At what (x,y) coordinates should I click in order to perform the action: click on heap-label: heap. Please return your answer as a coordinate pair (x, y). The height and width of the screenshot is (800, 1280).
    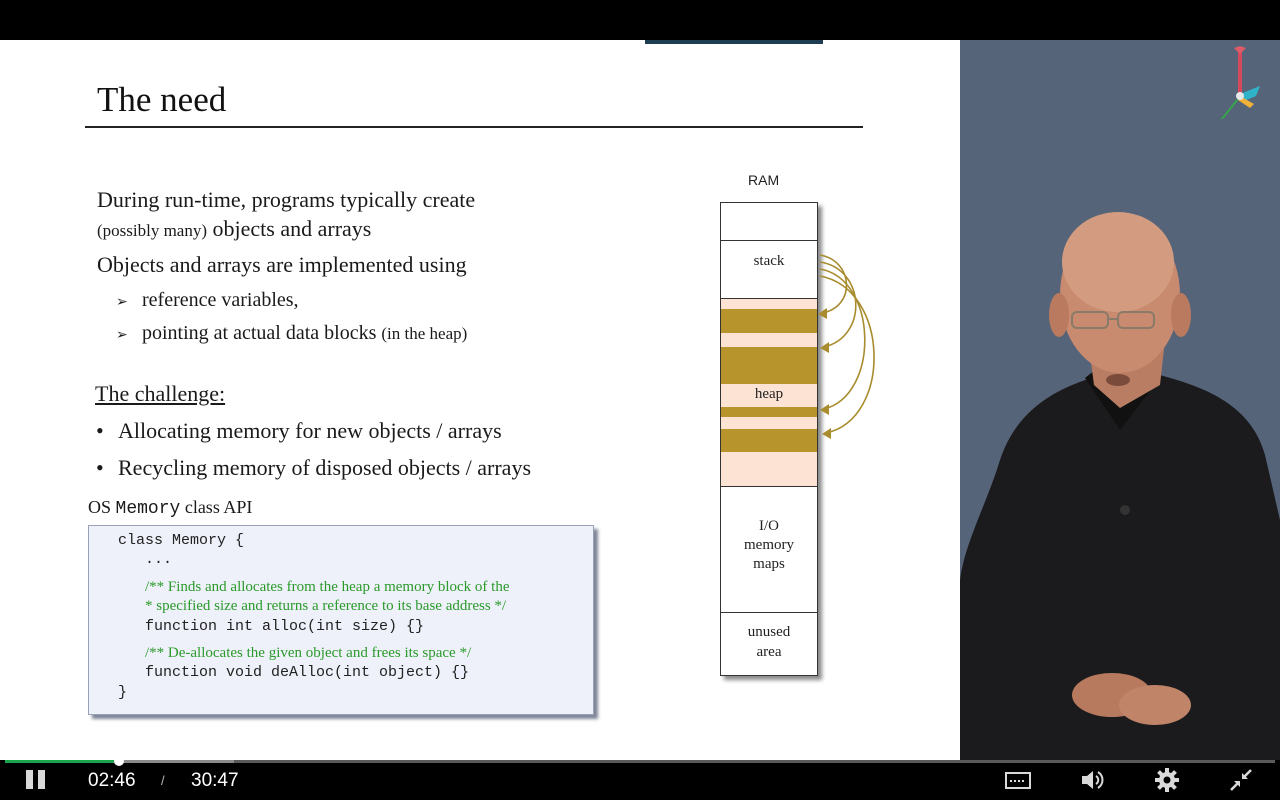
    Looking at the image, I should click on (769, 394).